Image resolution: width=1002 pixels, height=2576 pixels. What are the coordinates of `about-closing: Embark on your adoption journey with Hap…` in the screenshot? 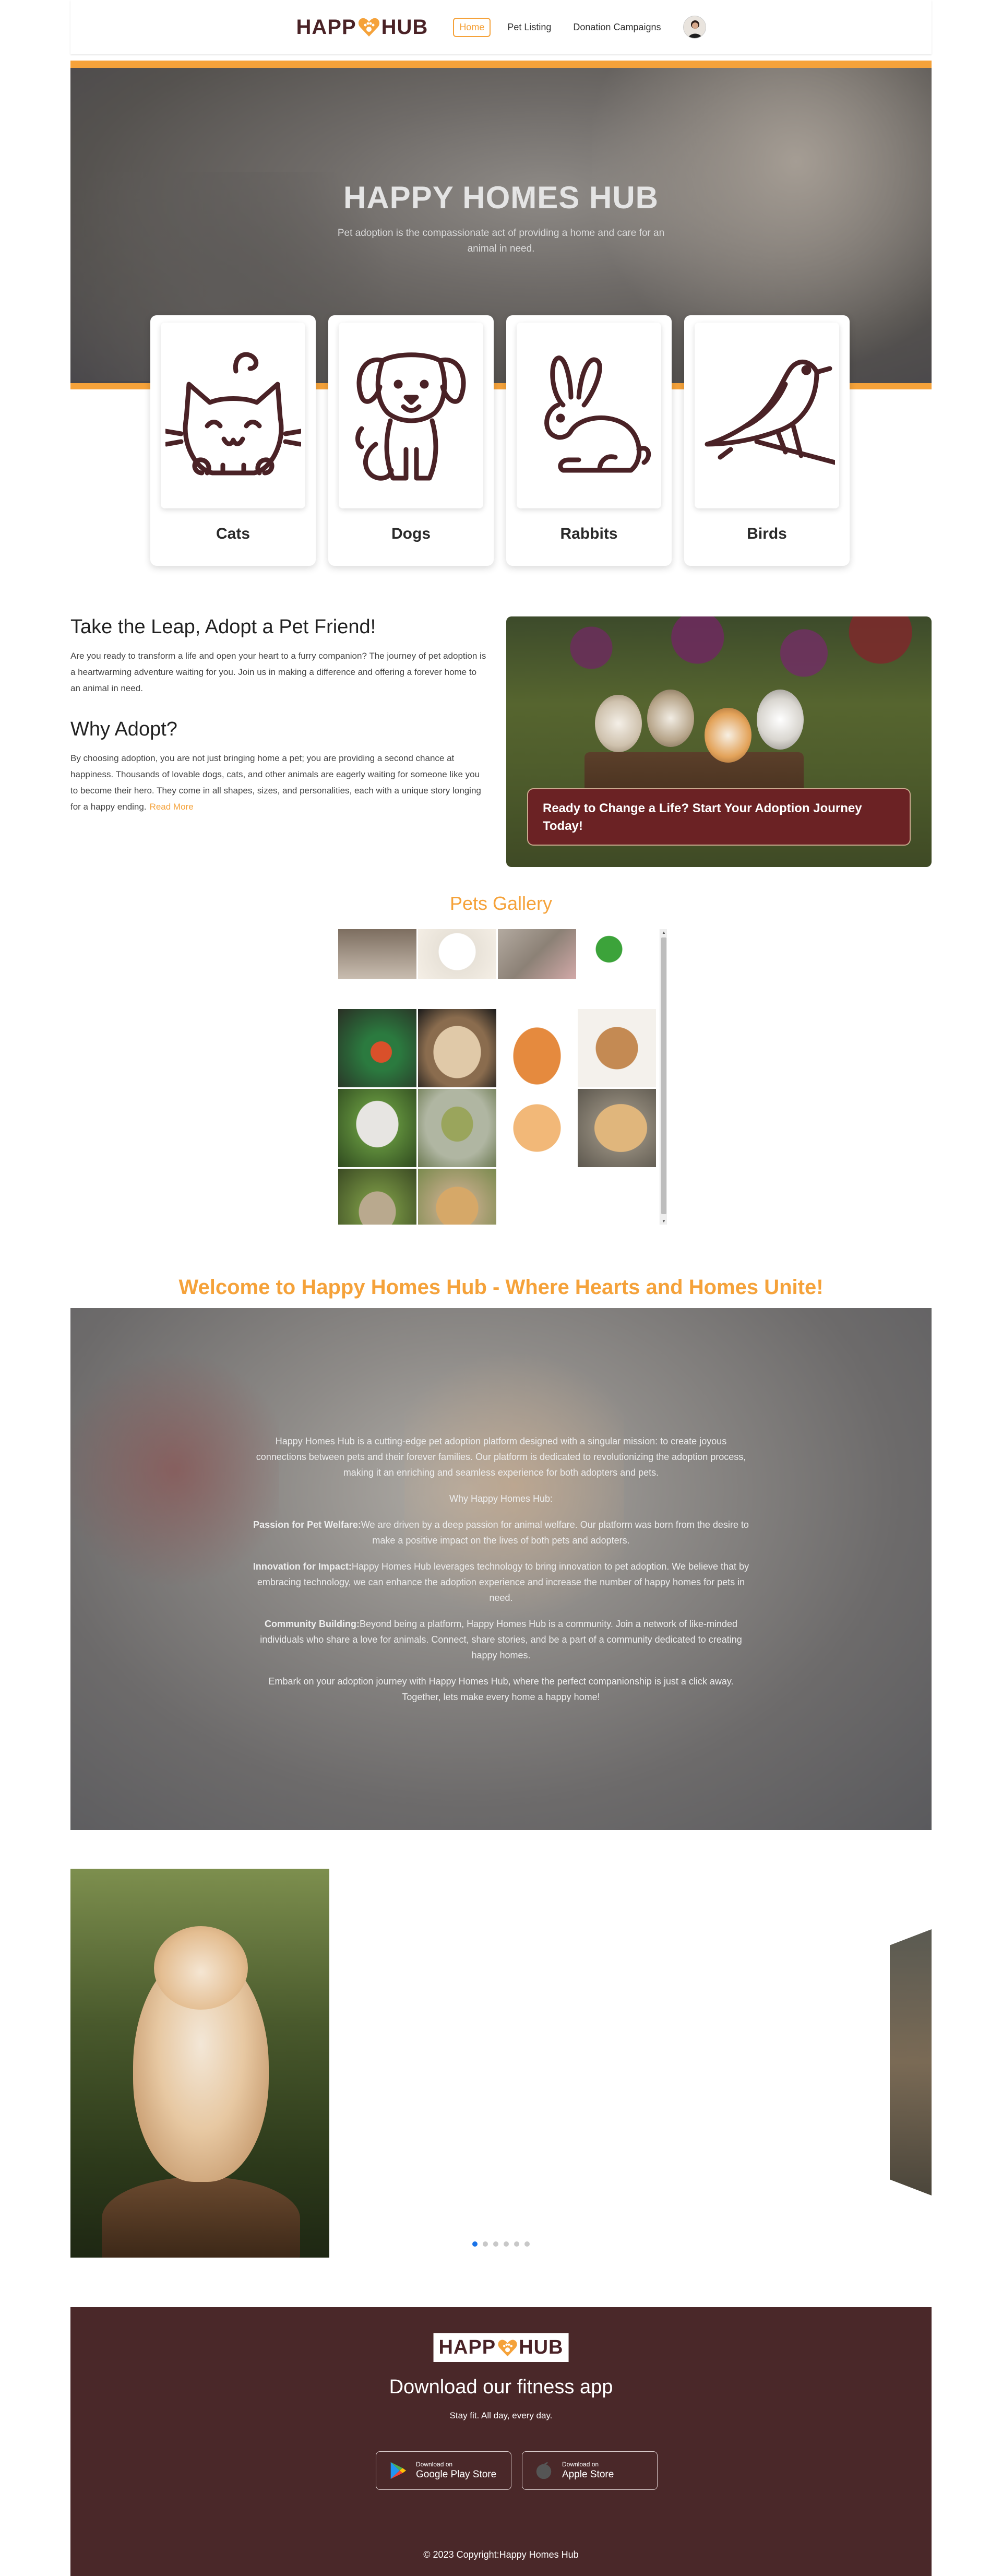 It's located at (501, 1689).